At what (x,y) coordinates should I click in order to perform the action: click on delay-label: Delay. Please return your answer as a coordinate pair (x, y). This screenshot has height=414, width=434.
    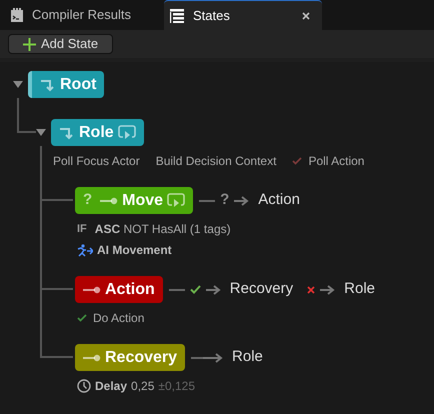
    Looking at the image, I should click on (111, 386).